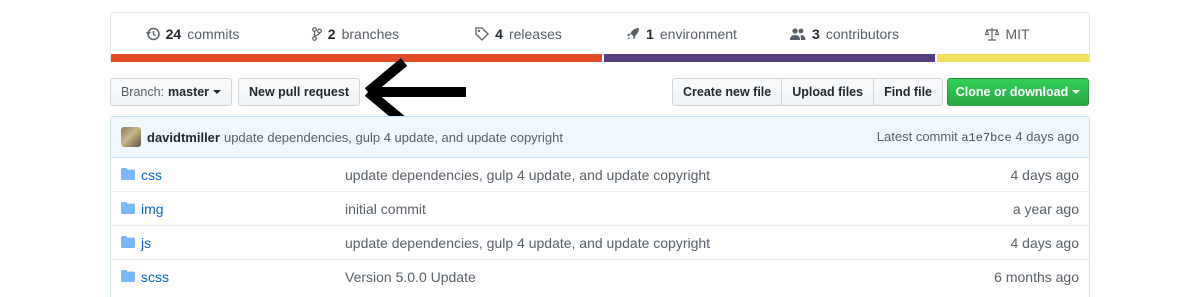 Image resolution: width=1200 pixels, height=297 pixels. What do you see at coordinates (131, 137) in the screenshot?
I see `avatar` at bounding box center [131, 137].